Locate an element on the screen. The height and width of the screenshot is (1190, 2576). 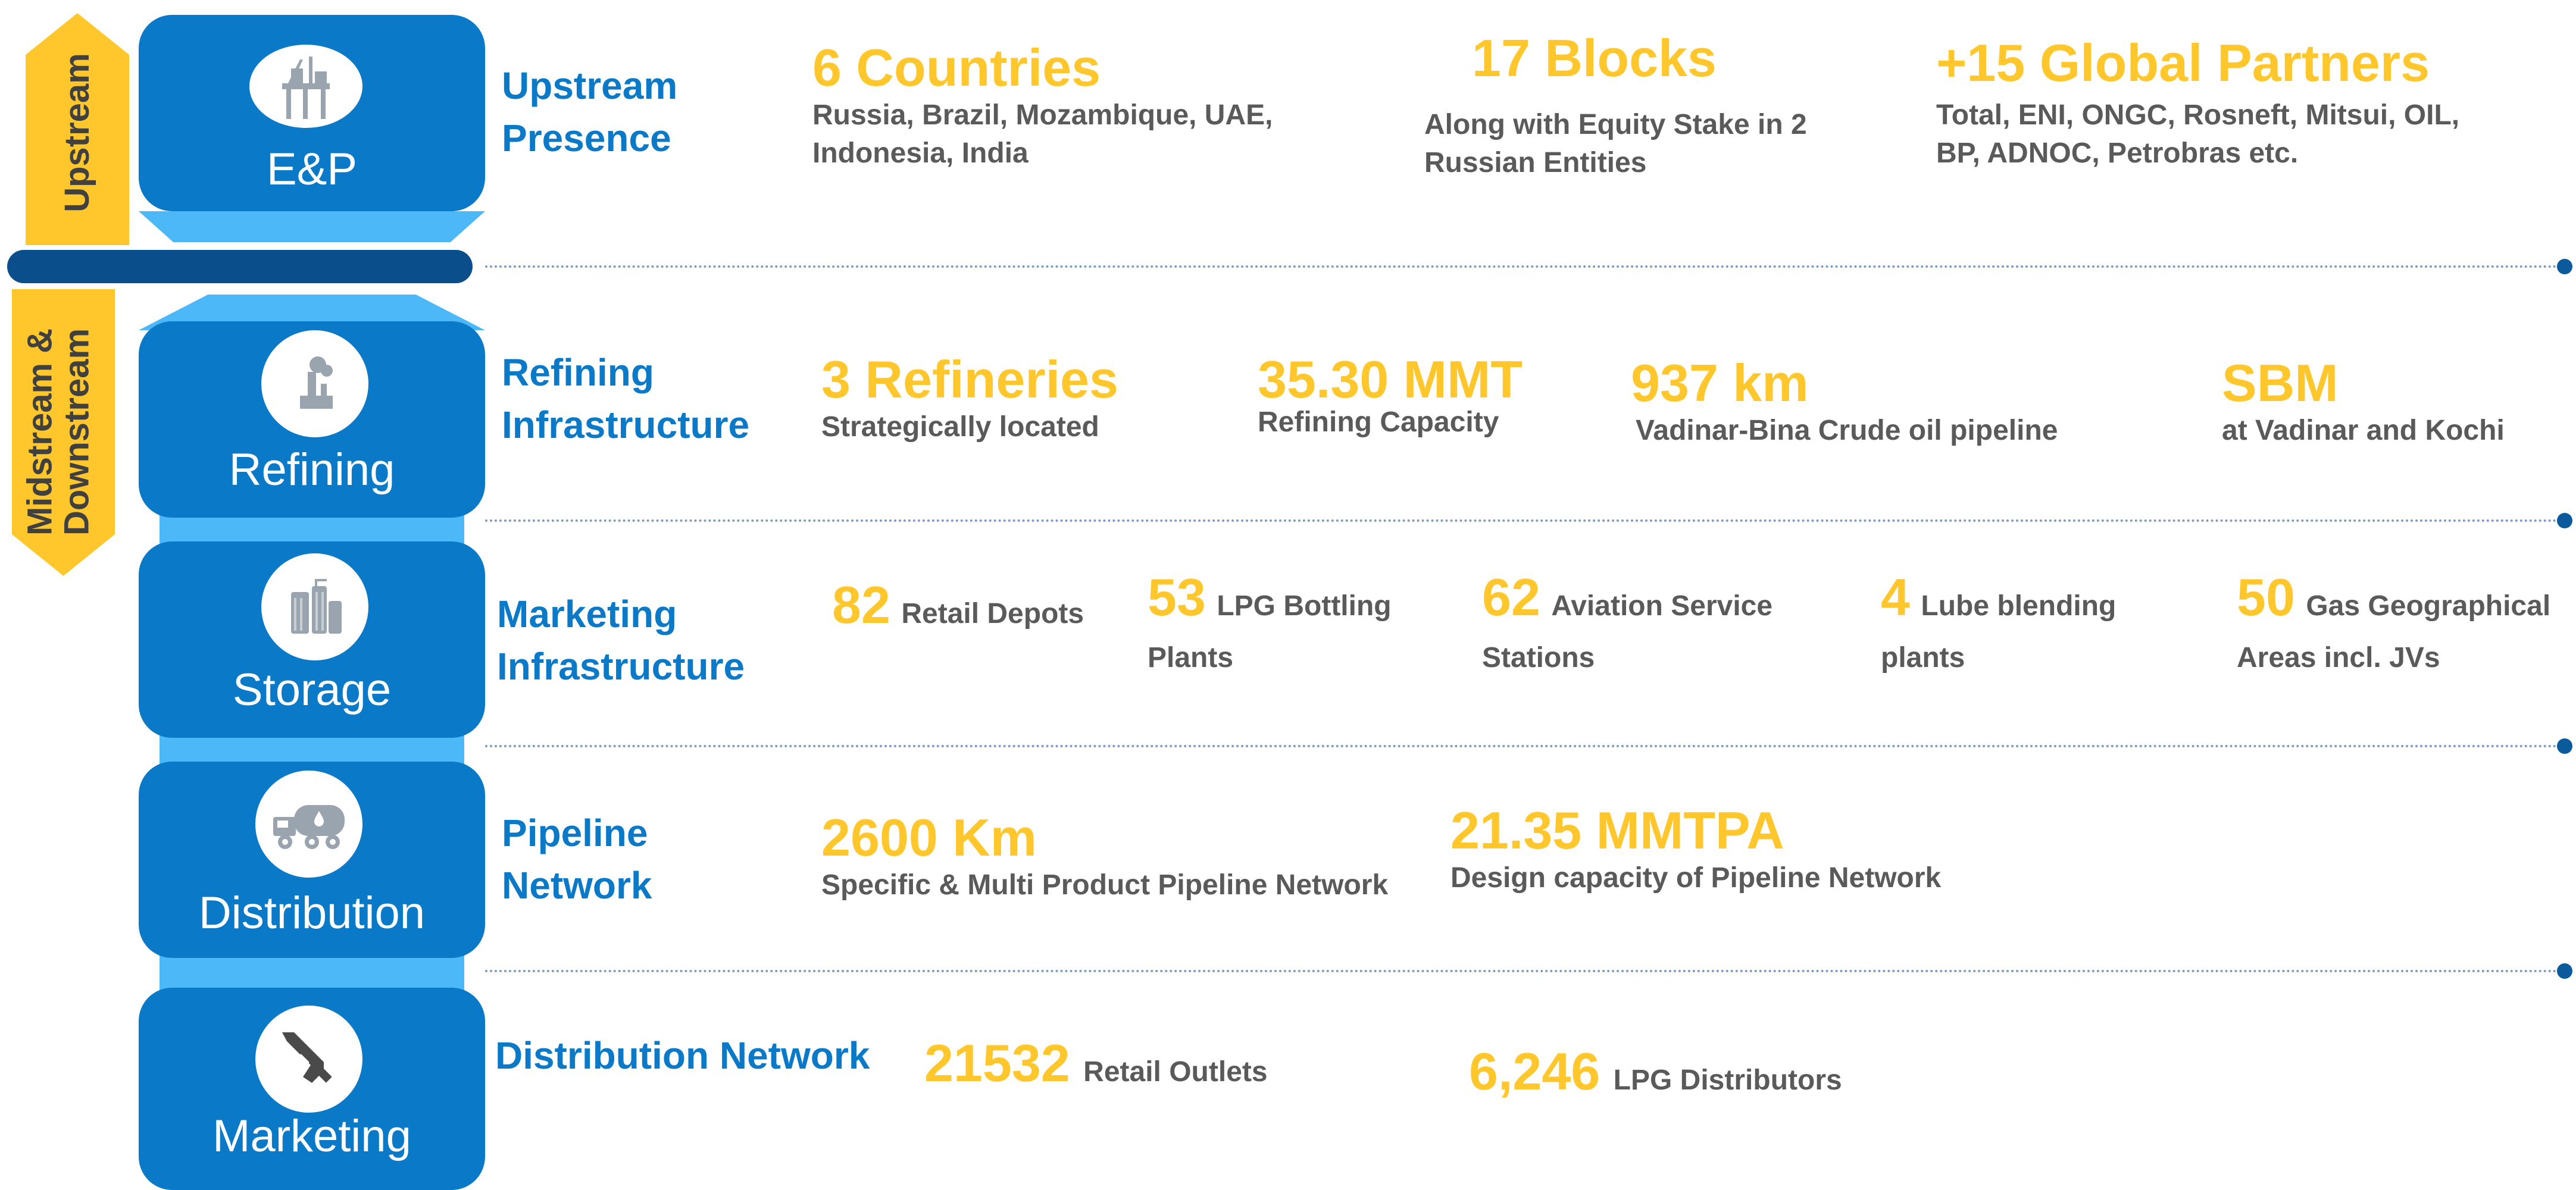
stat-lpg-bottling: 53 LPG Bottling Plants is located at coordinates (1284, 629).